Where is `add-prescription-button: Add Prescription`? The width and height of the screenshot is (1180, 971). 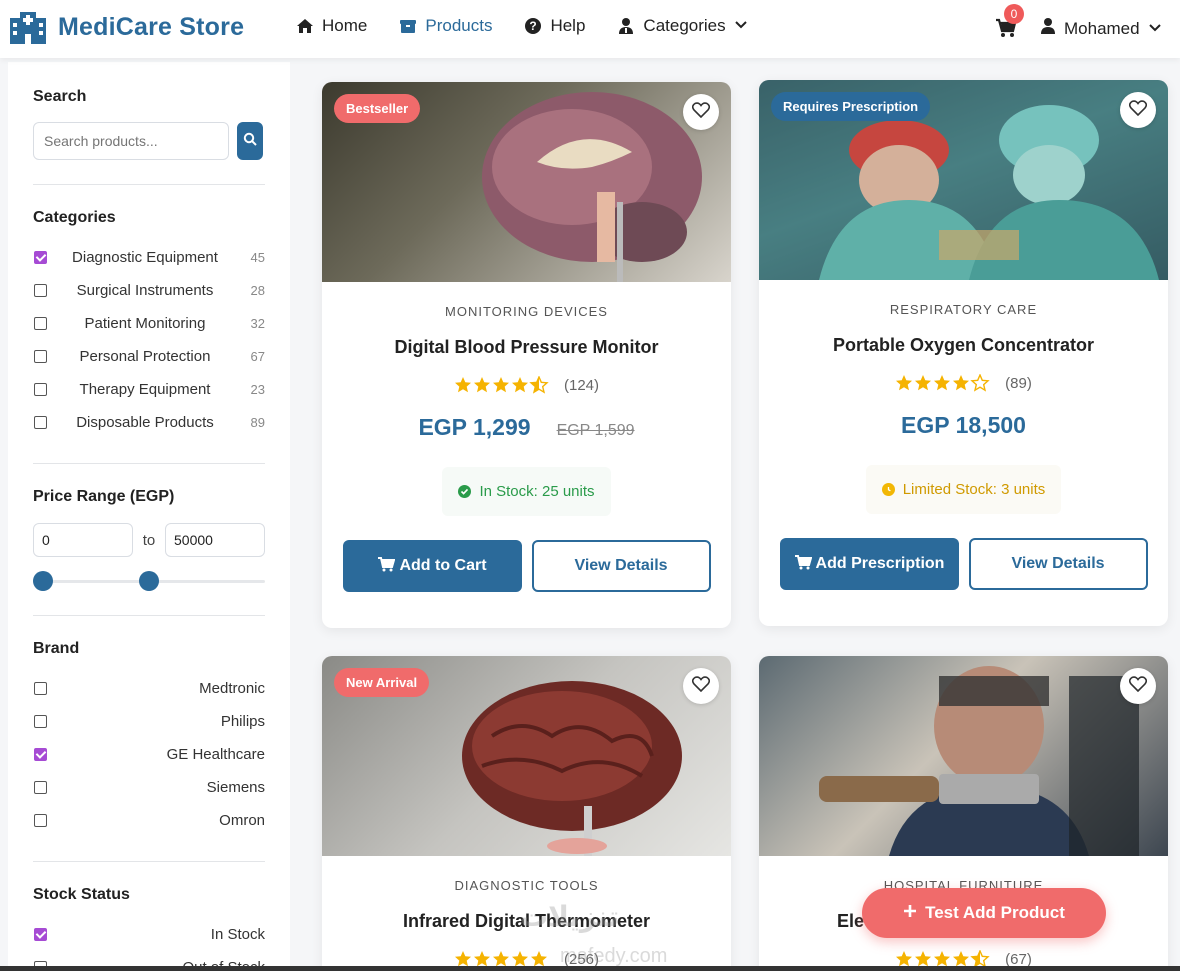
add-prescription-button: Add Prescription is located at coordinates (869, 564).